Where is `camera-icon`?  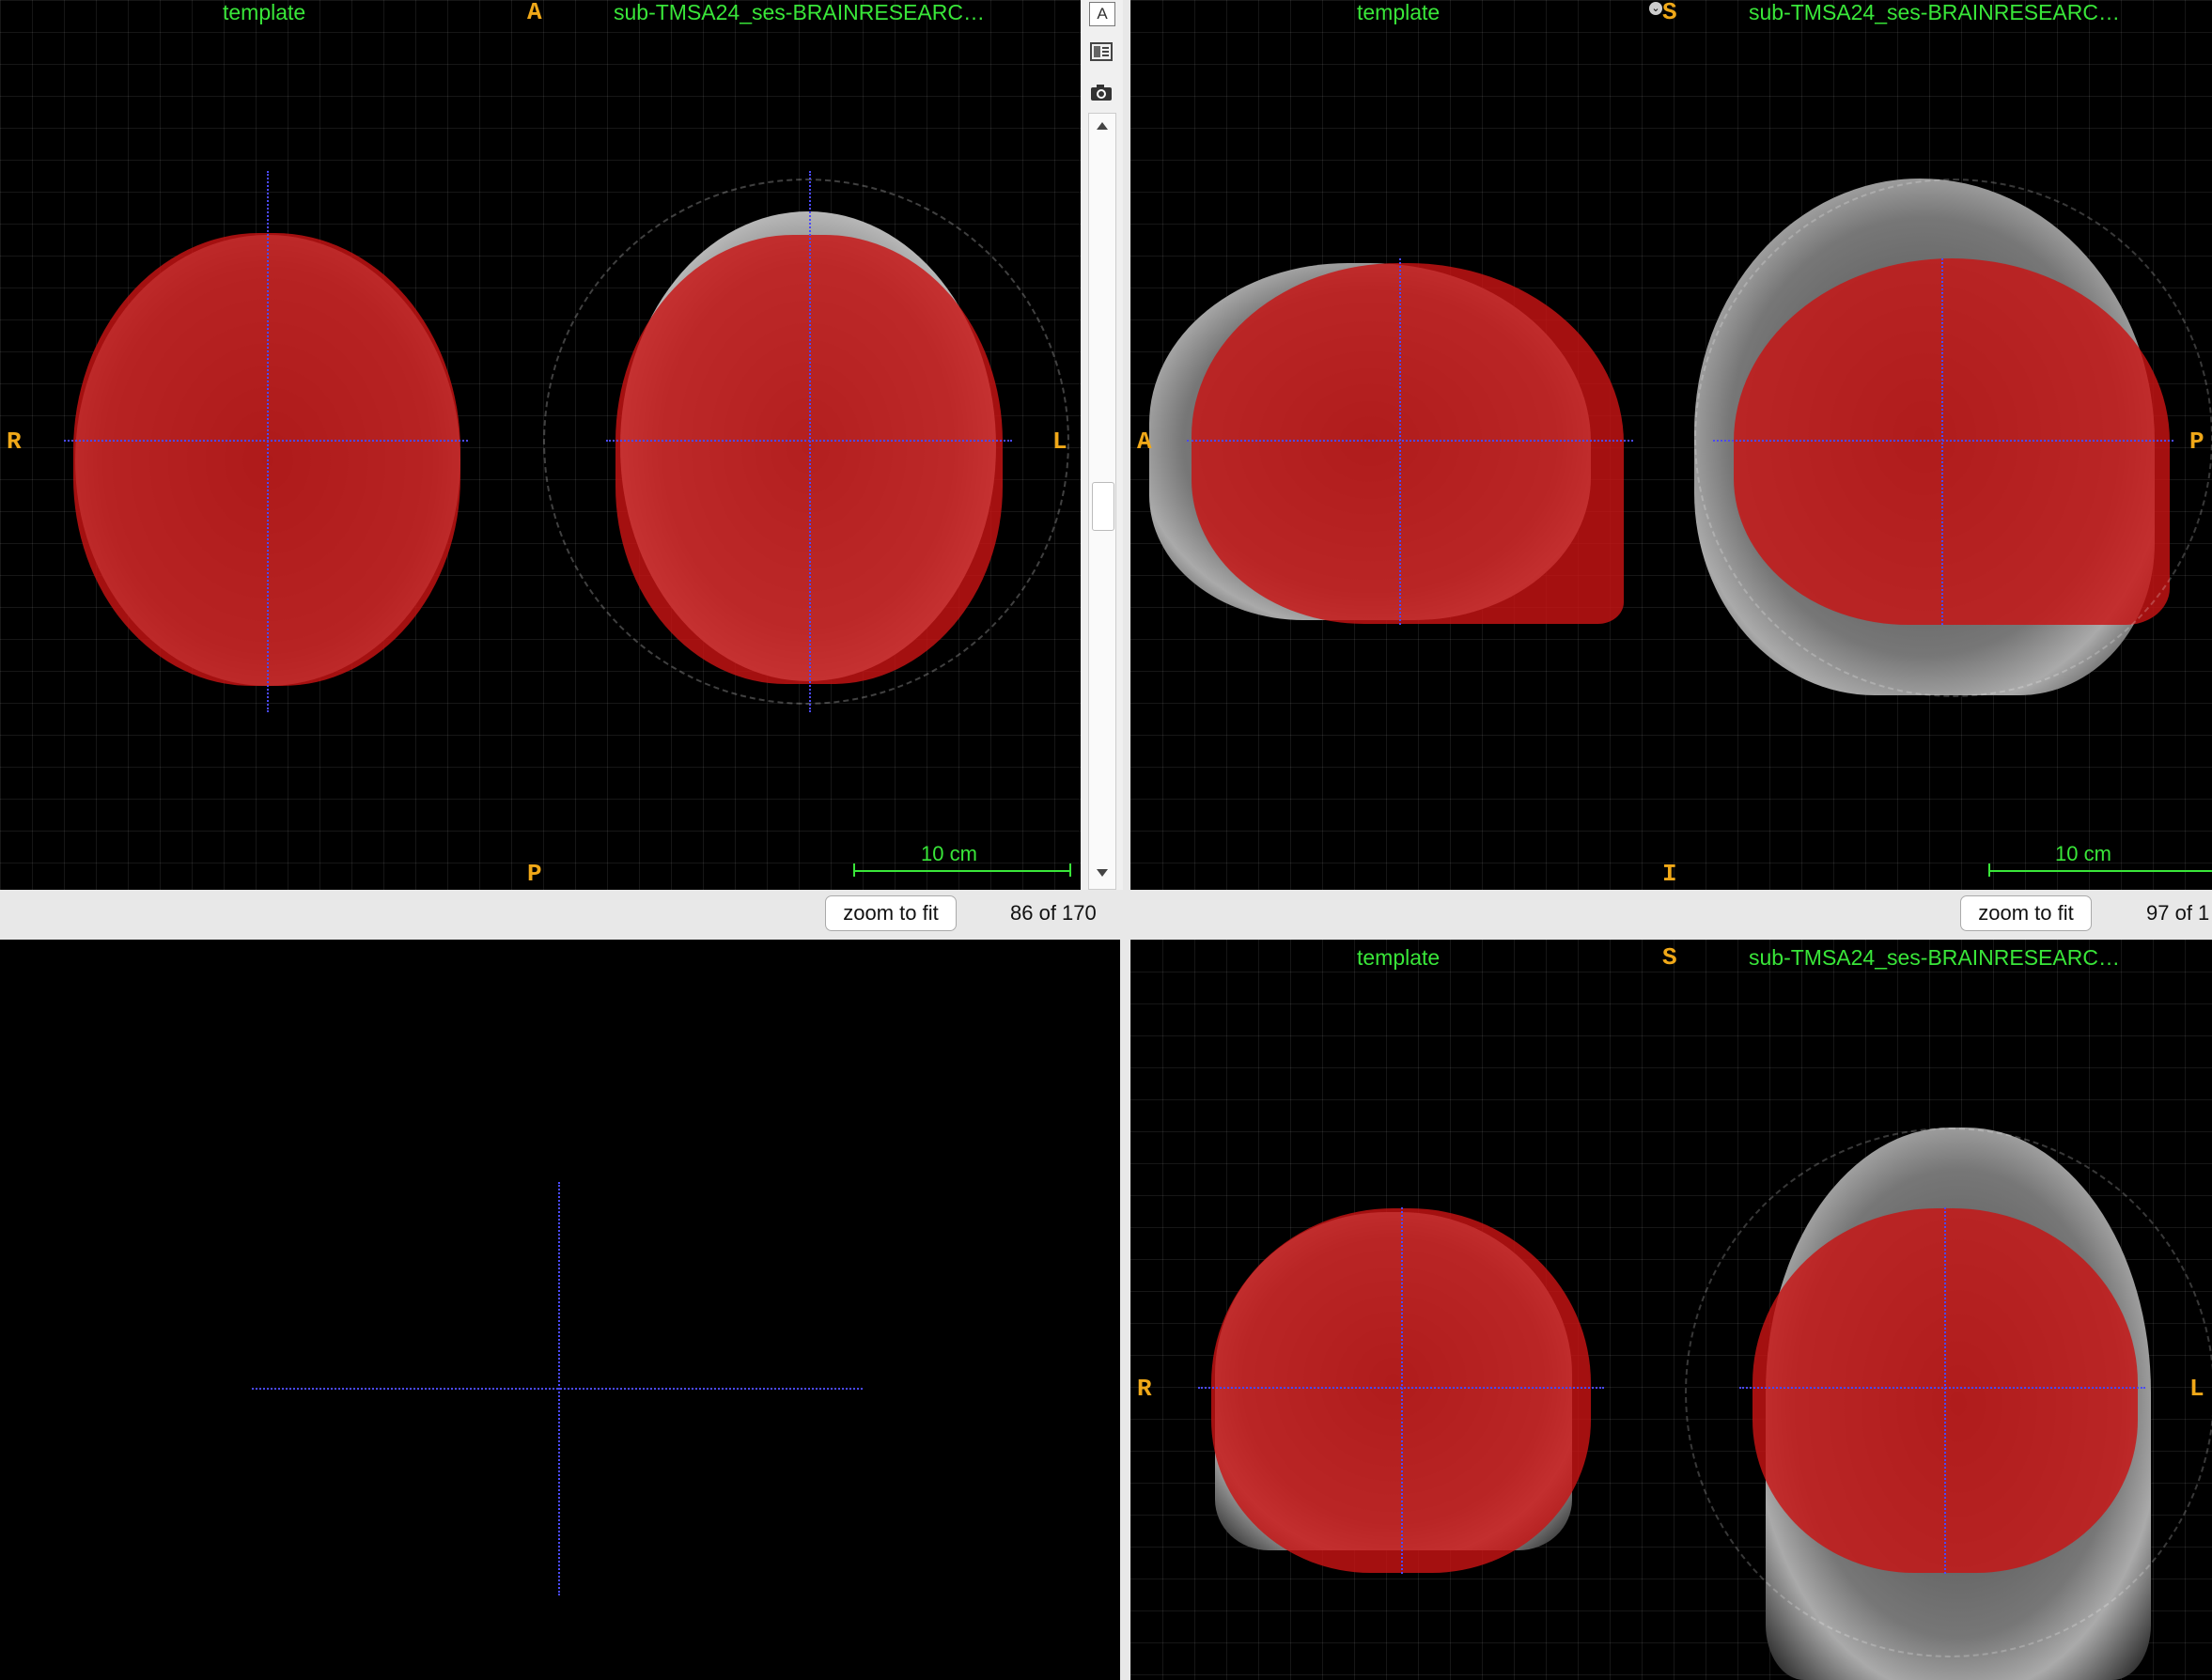
camera-icon is located at coordinates (1101, 92).